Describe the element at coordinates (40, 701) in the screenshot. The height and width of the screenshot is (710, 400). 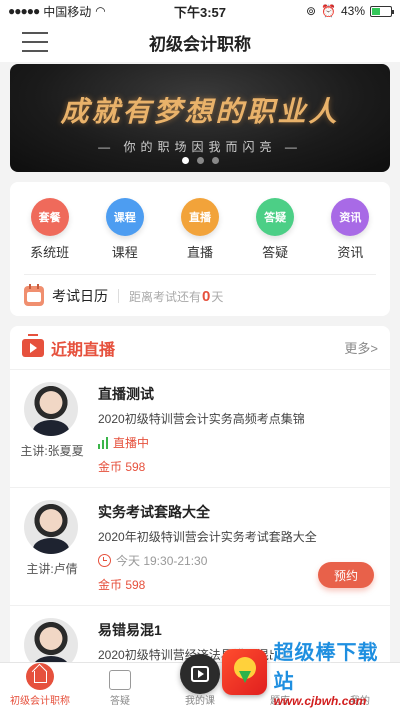
I see `tab-label: 初级会计职称` at that location.